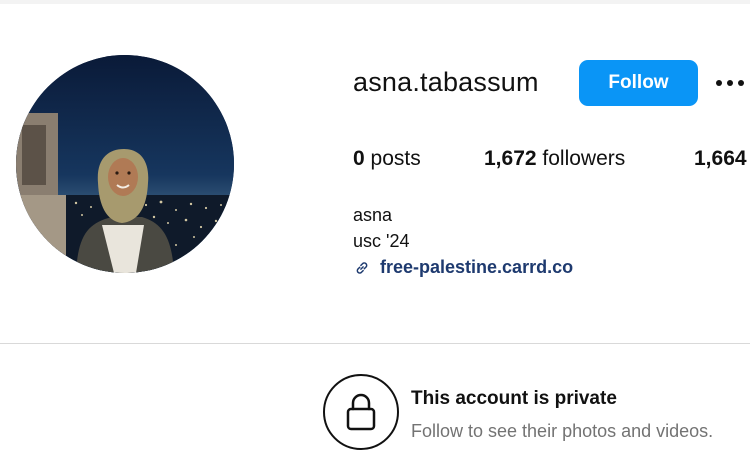  I want to click on bio-link-text: free-palestine.carrd.co, so click(476, 267).